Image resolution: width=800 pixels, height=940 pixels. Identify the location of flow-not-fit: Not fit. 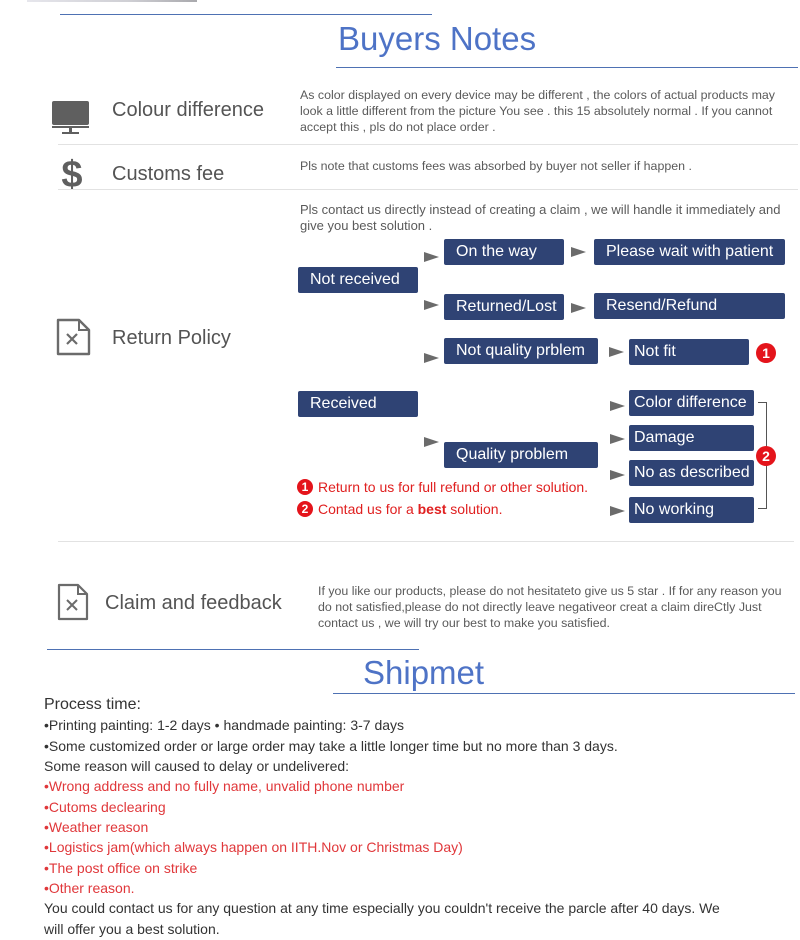
(689, 352).